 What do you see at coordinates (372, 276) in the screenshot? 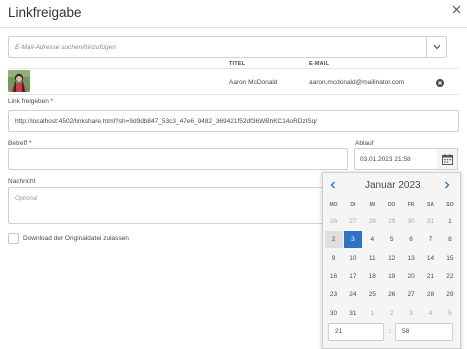
I see `calendar-day: 18` at bounding box center [372, 276].